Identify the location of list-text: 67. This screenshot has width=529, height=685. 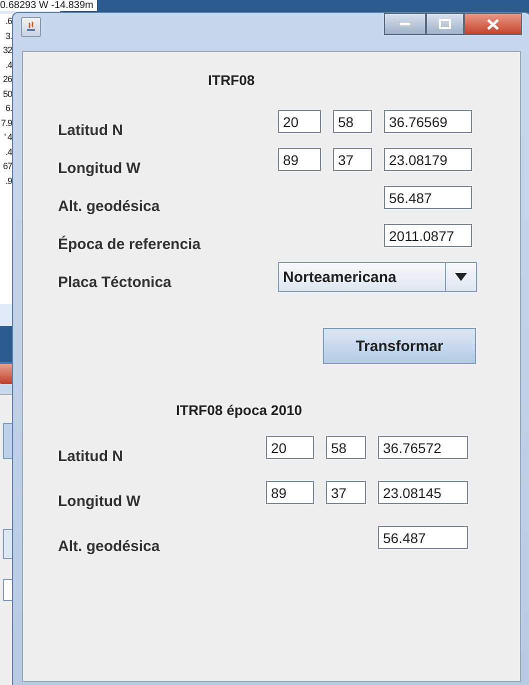
(7, 166).